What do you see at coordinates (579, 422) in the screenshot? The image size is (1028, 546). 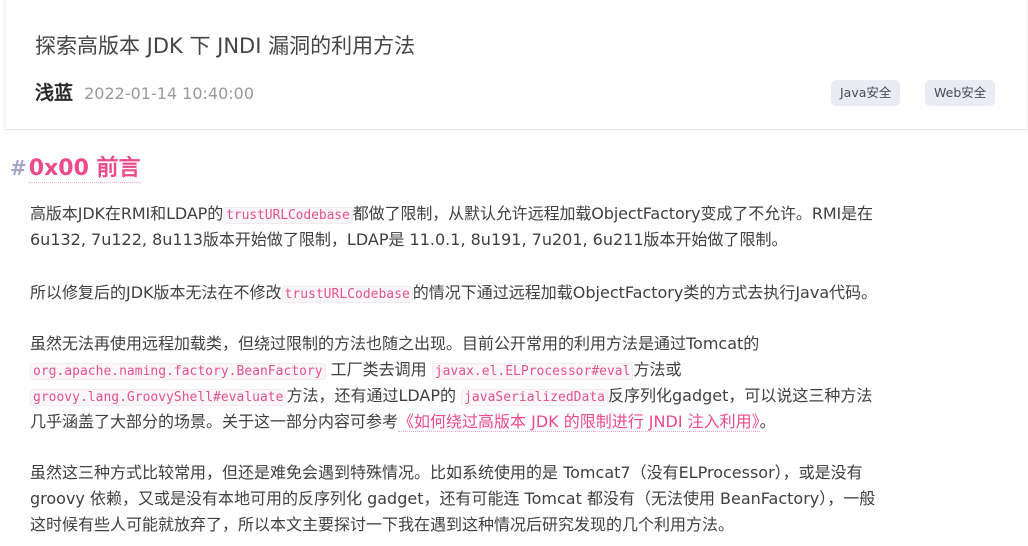 I see `reference-link: 《如何绕过高版本 JDK 的限制进行 JNDI 注入利用》` at bounding box center [579, 422].